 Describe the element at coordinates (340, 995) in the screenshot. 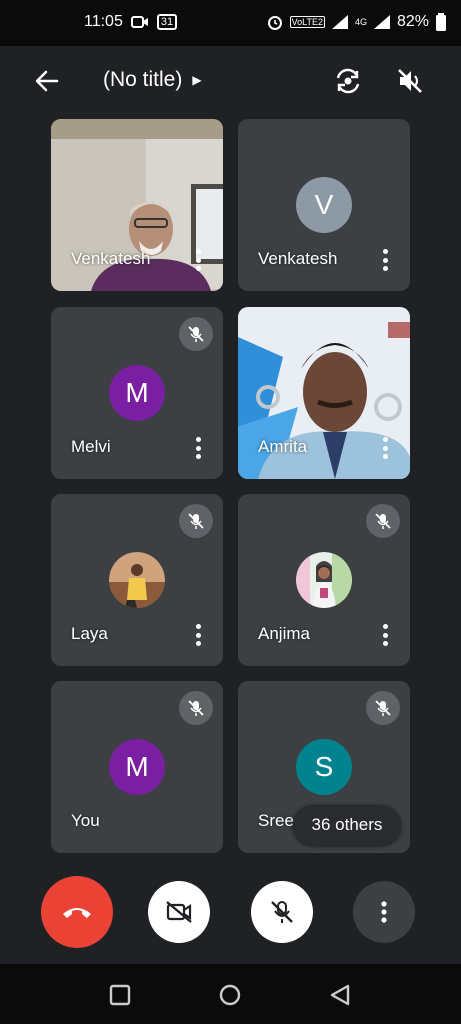

I see `back-nav-icon` at that location.